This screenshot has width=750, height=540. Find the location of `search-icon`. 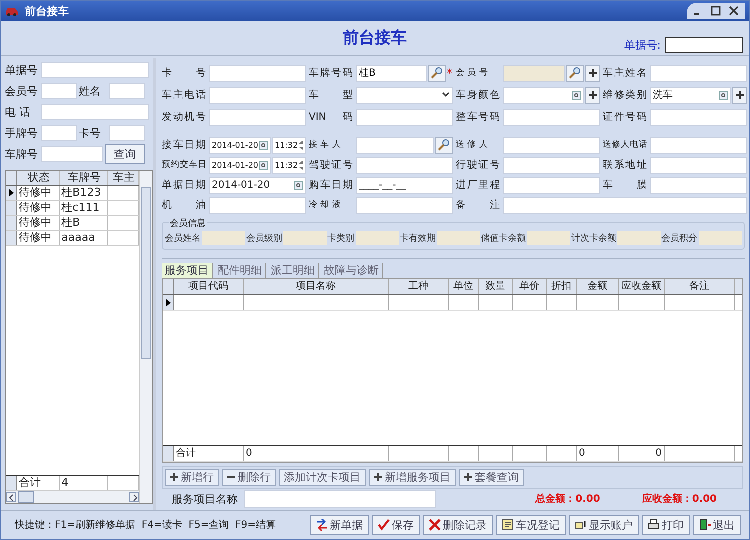

search-icon is located at coordinates (575, 73).